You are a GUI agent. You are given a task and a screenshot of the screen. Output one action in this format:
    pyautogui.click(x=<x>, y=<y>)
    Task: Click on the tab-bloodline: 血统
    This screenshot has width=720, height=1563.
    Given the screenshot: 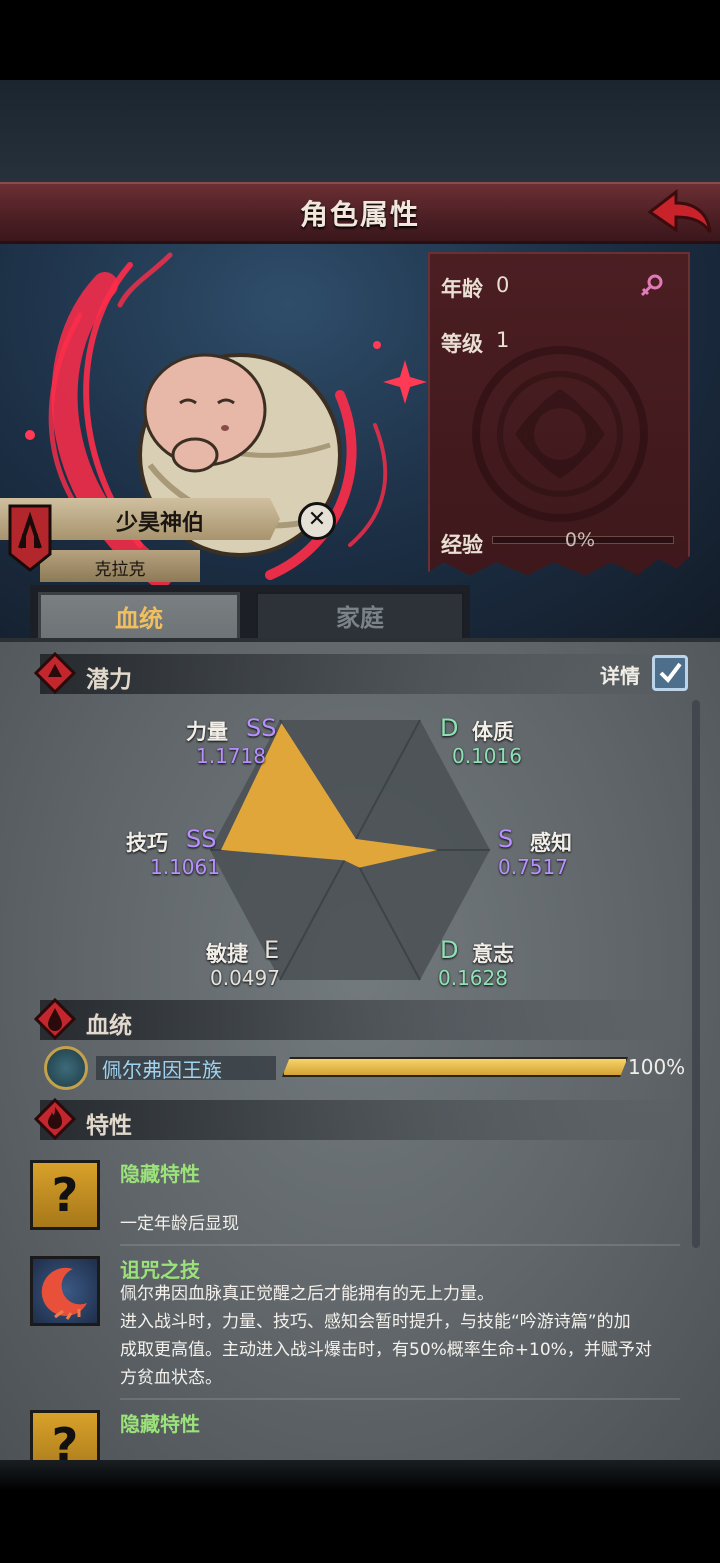 What is the action you would take?
    pyautogui.click(x=139, y=618)
    